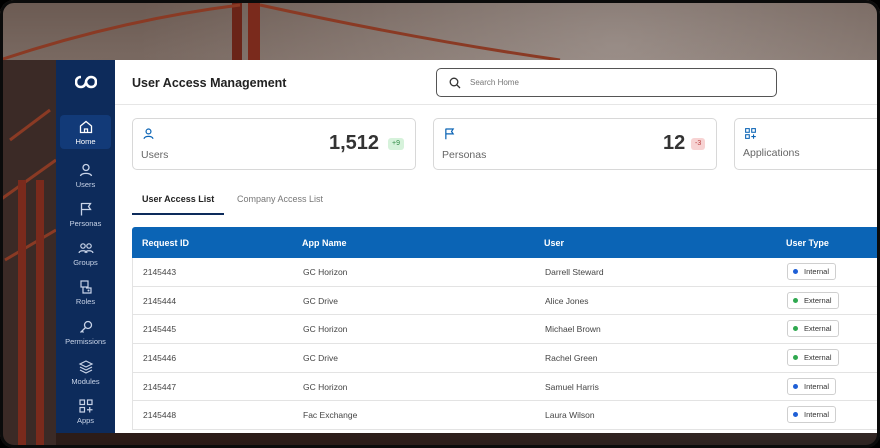 This screenshot has height=448, width=880. What do you see at coordinates (330, 415) in the screenshot?
I see `cell-app-name: Fac Exchange` at bounding box center [330, 415].